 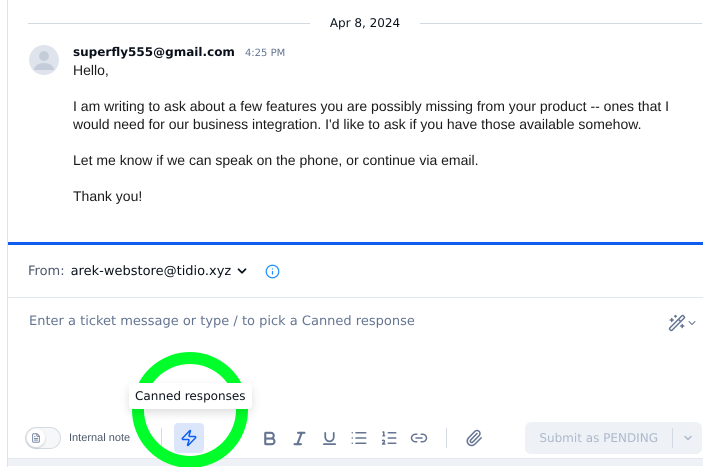 I want to click on bullet-list-icon, so click(x=359, y=438).